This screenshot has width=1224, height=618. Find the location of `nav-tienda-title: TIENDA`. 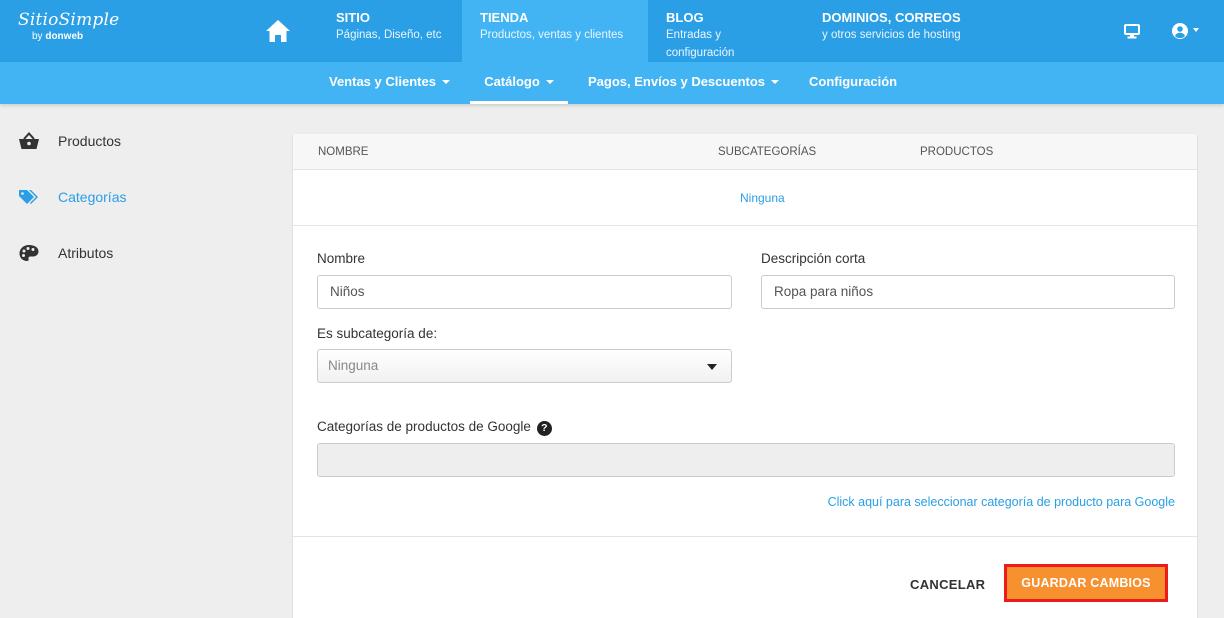

nav-tienda-title: TIENDA is located at coordinates (504, 17).